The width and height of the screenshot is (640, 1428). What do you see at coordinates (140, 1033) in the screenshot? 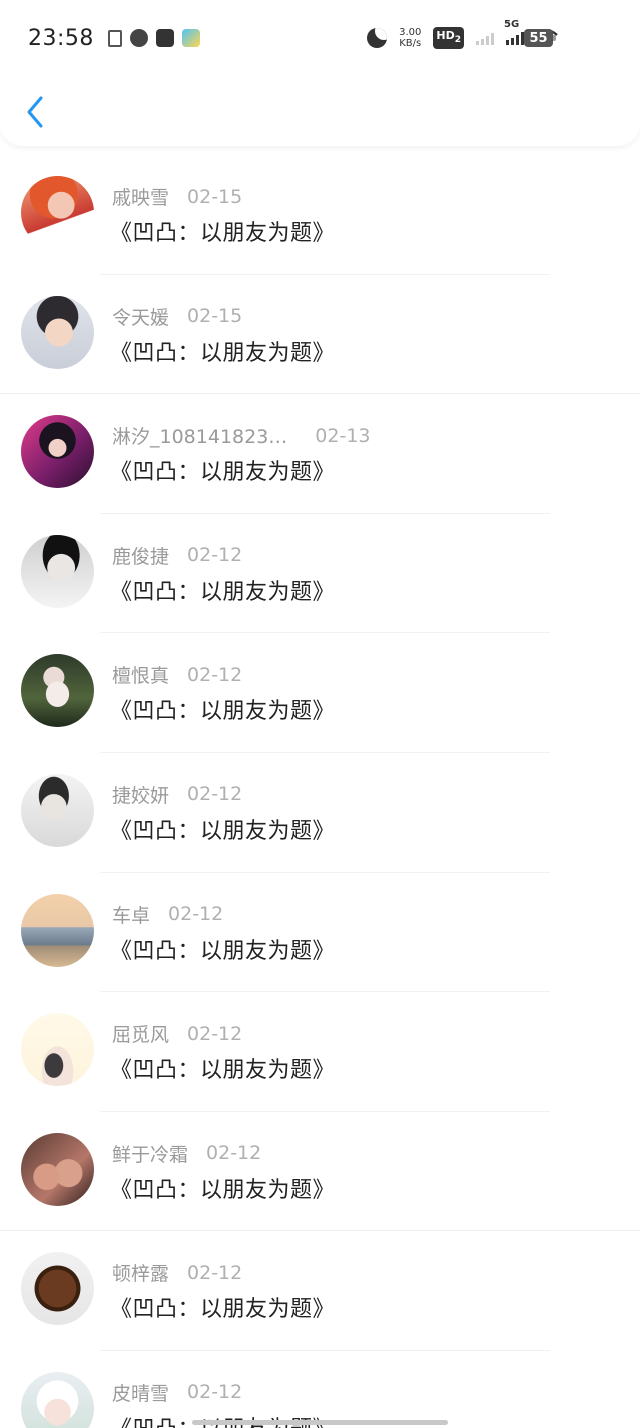
I see `user-name: 屈觅风` at bounding box center [140, 1033].